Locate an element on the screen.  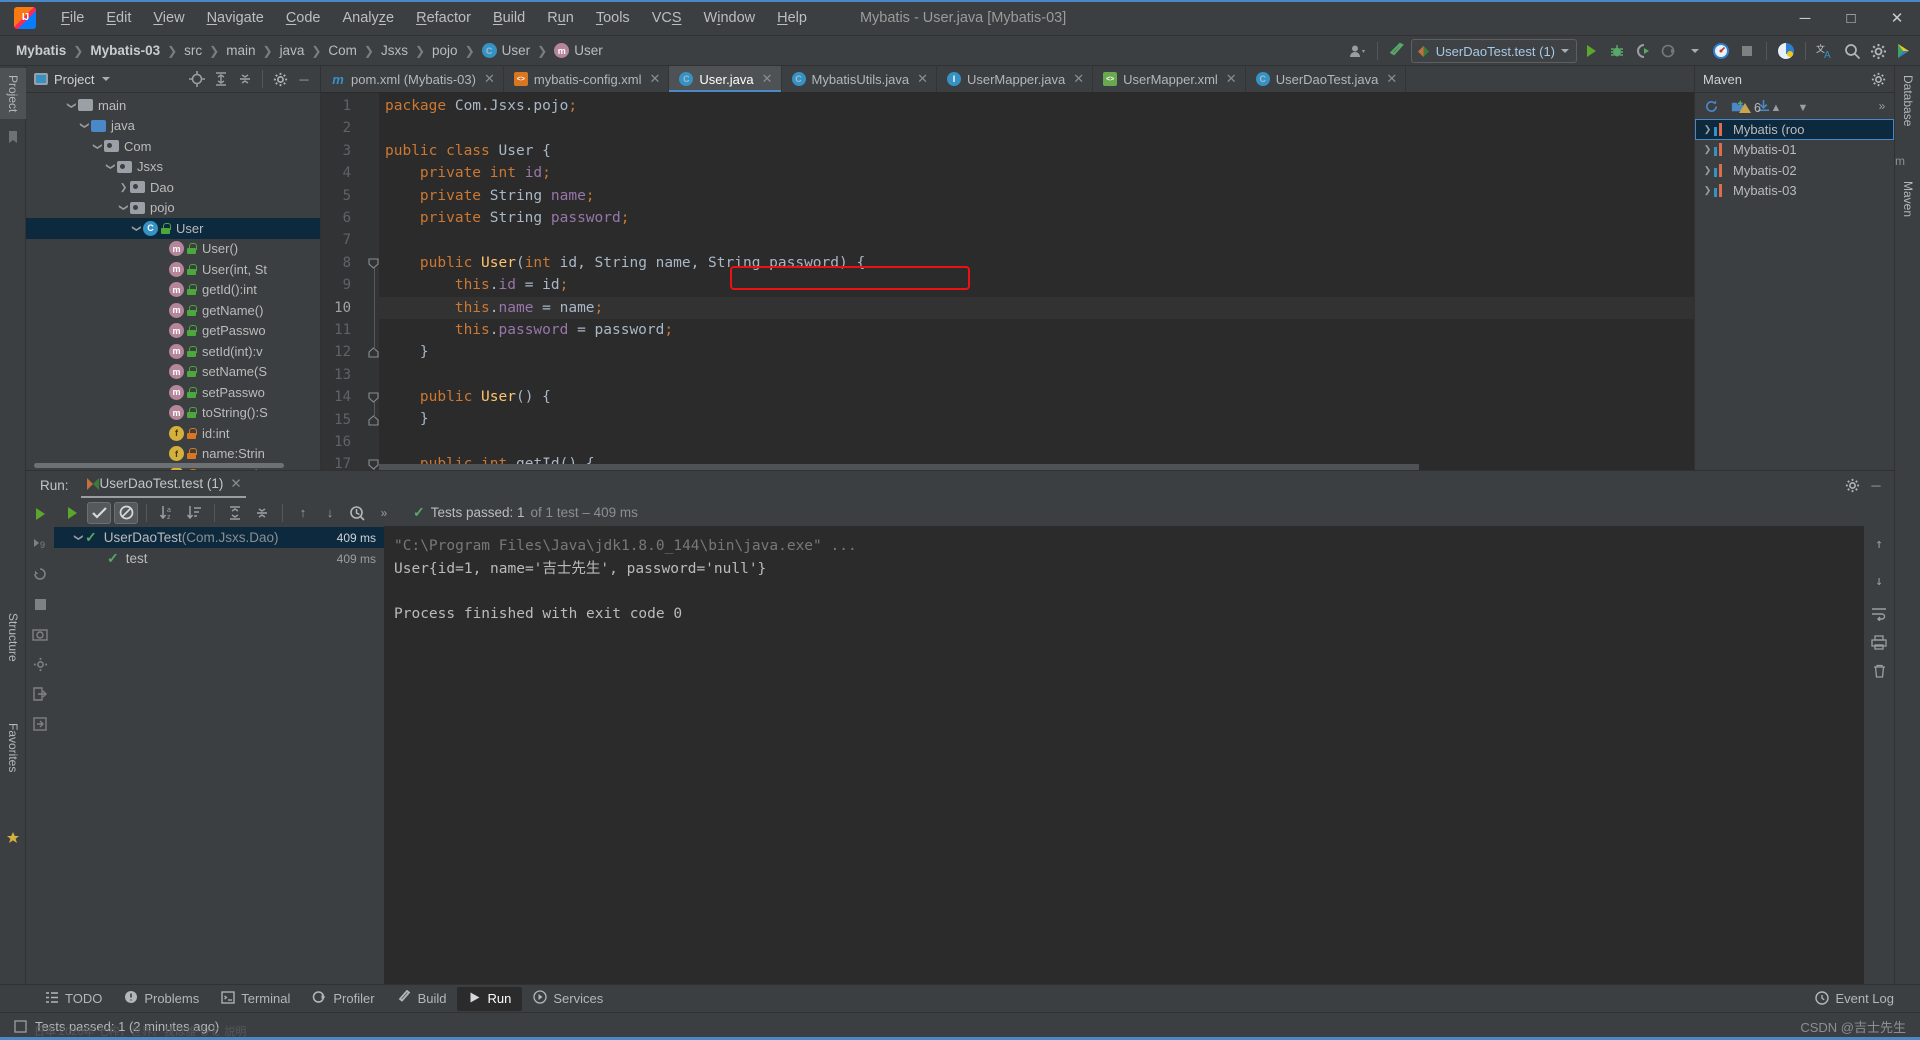
test-tree-row: ✓ test 409 ms is located at coordinates (219, 558).